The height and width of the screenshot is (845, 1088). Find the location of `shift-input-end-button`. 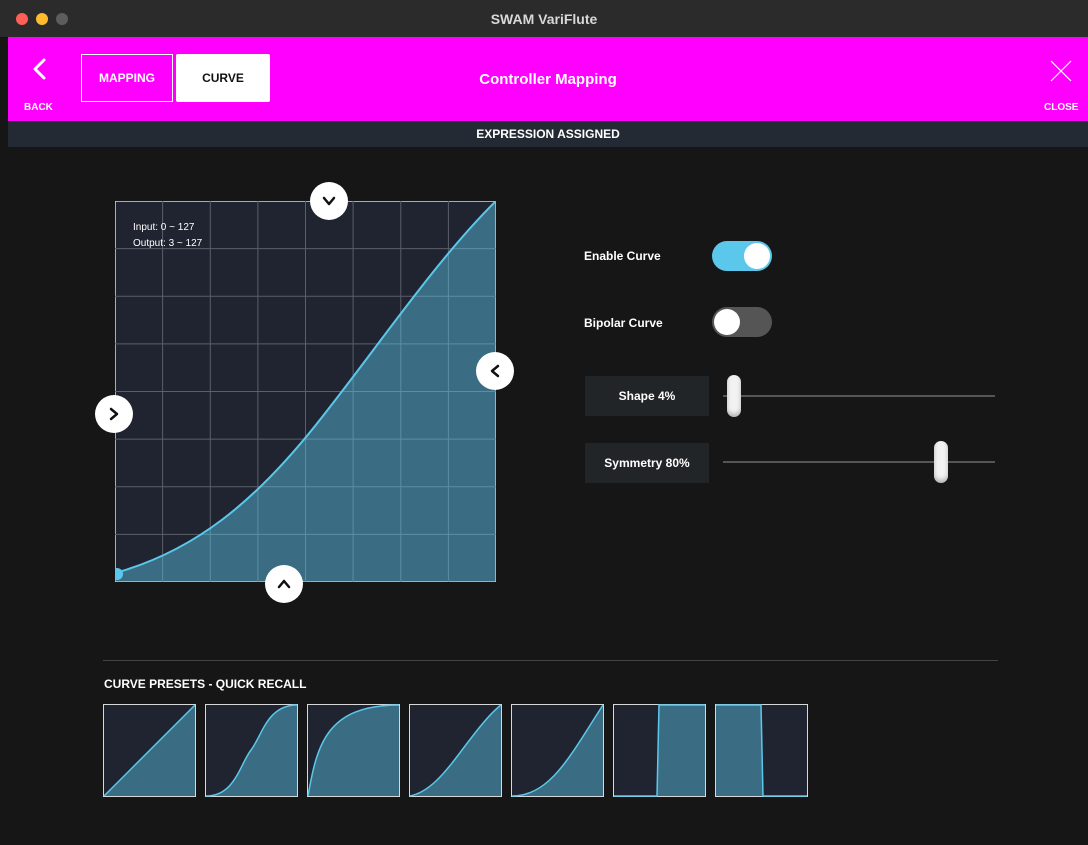

shift-input-end-button is located at coordinates (495, 371).